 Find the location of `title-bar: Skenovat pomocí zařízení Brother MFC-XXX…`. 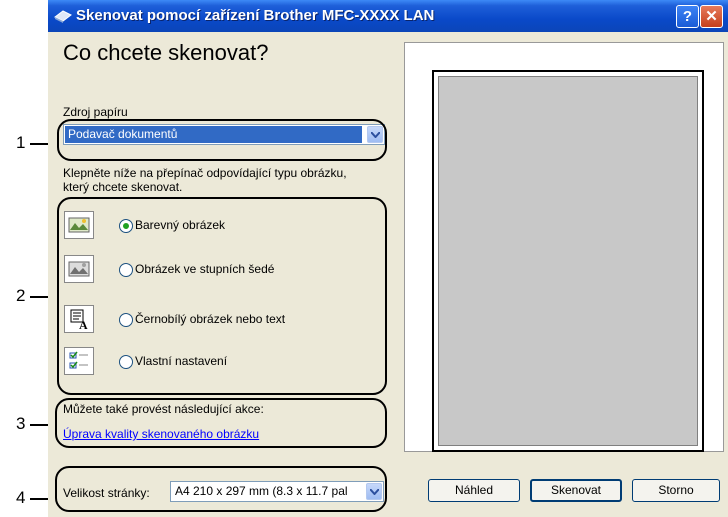

title-bar: Skenovat pomocí zařízení Brother MFC-XXX… is located at coordinates (388, 16).